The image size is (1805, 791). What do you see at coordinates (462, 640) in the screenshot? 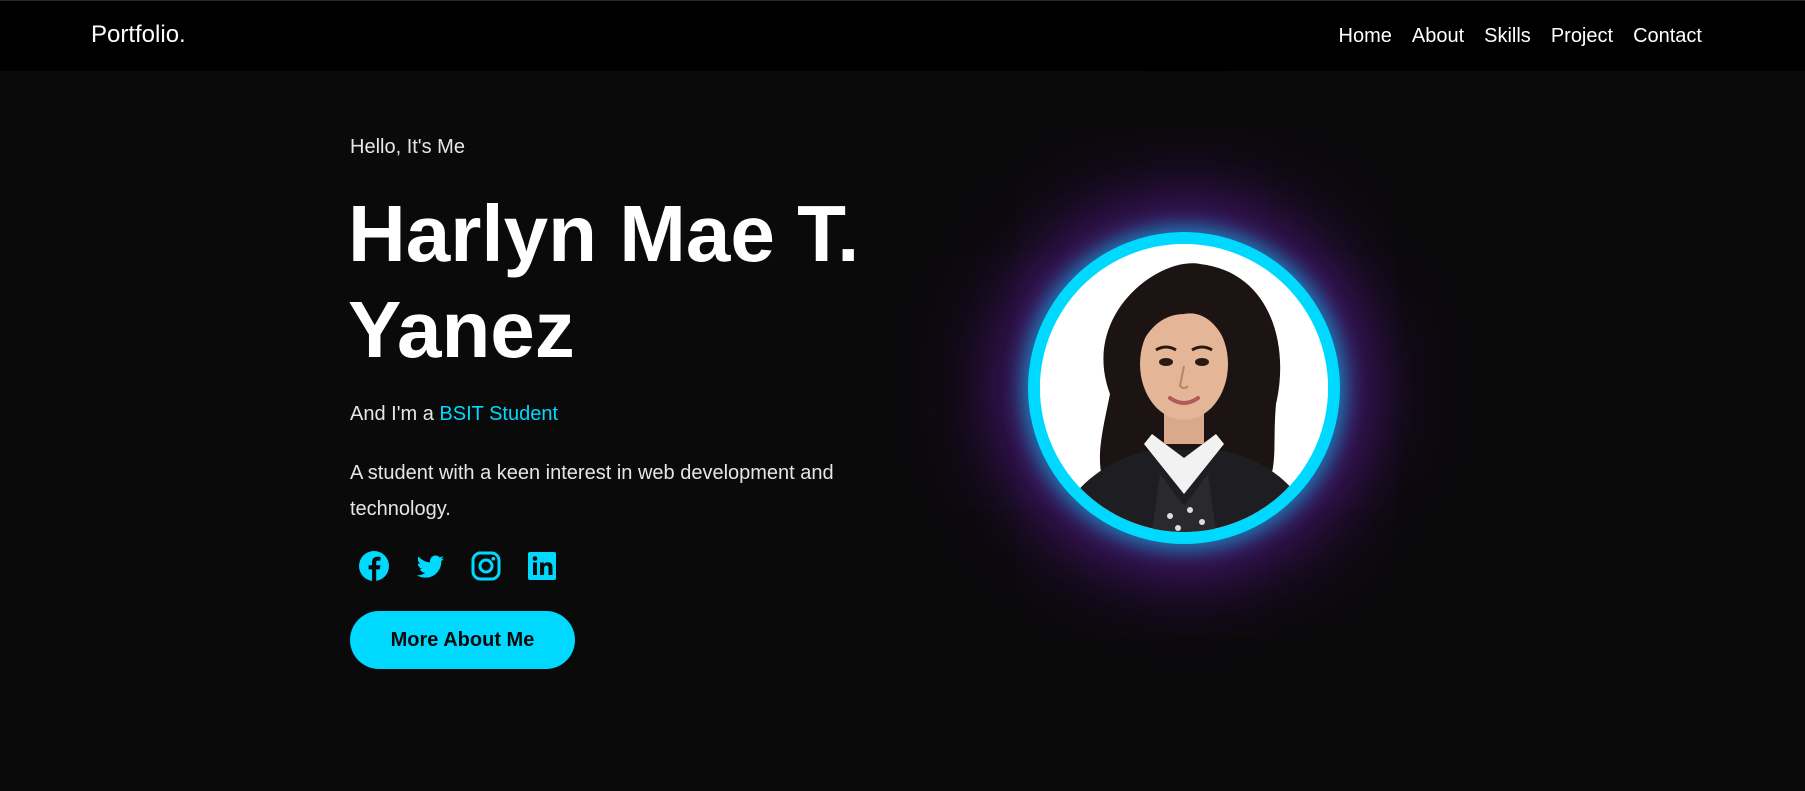
I see `more-about-me-button: More About Me` at bounding box center [462, 640].